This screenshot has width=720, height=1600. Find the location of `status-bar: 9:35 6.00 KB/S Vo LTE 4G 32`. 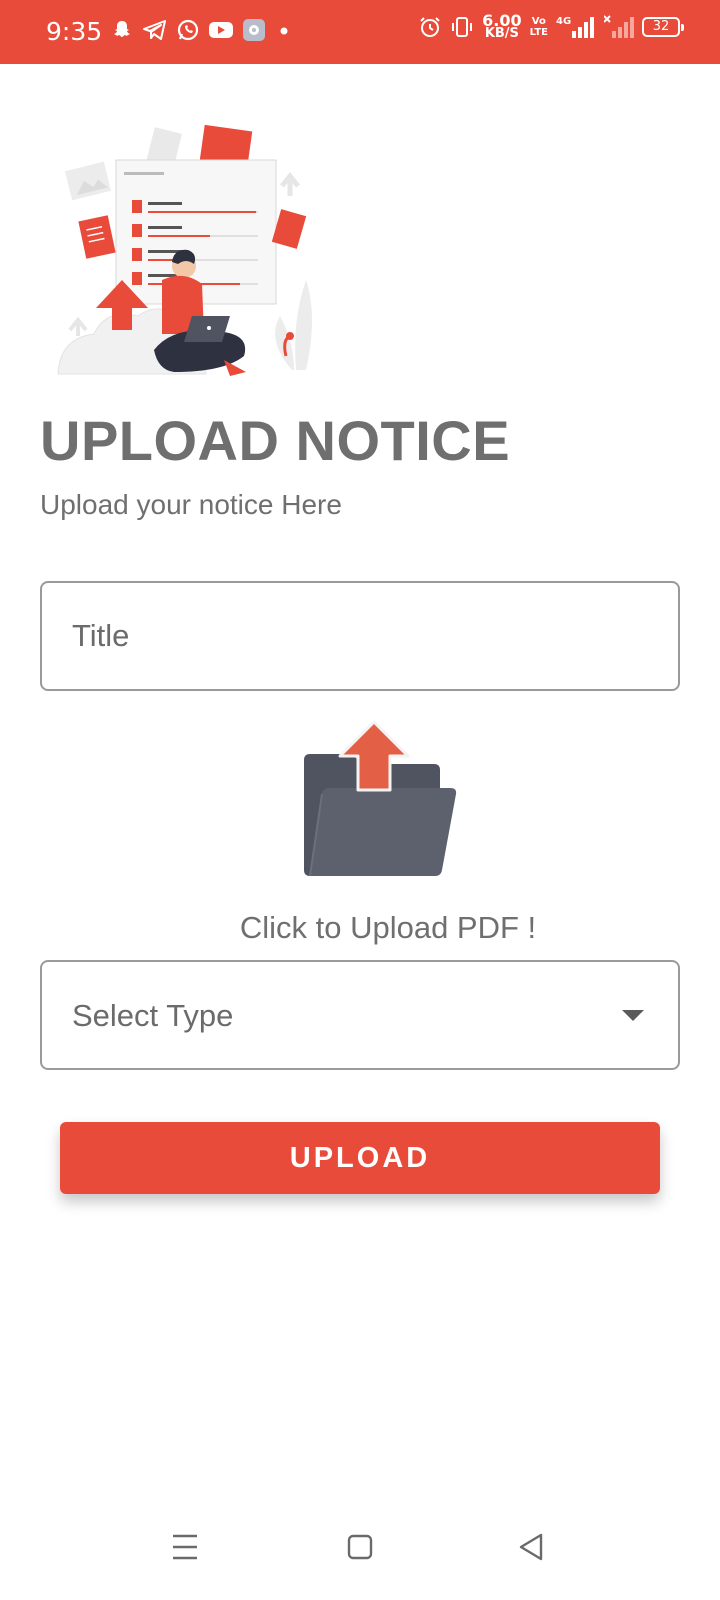

status-bar: 9:35 6.00 KB/S Vo LTE 4G 32 is located at coordinates (360, 32).